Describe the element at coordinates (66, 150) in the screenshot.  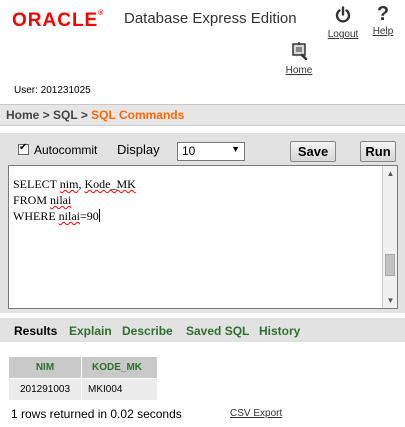
I see `autocommit-label: Autocommit` at that location.